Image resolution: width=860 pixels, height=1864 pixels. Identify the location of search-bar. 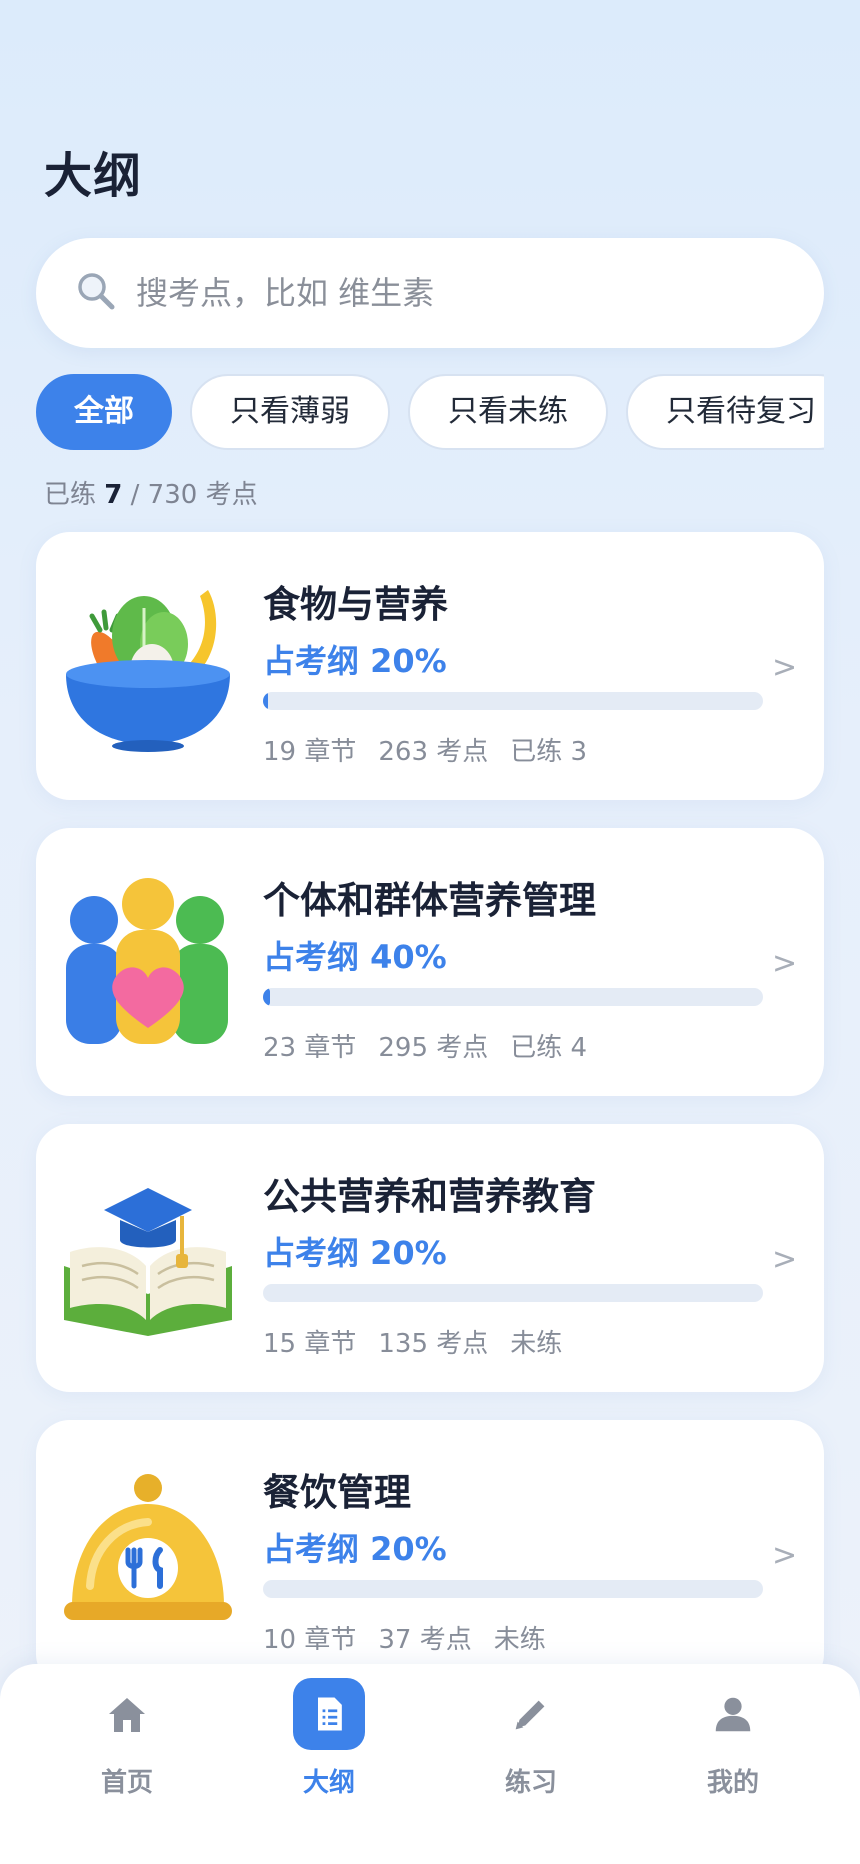
(430, 293).